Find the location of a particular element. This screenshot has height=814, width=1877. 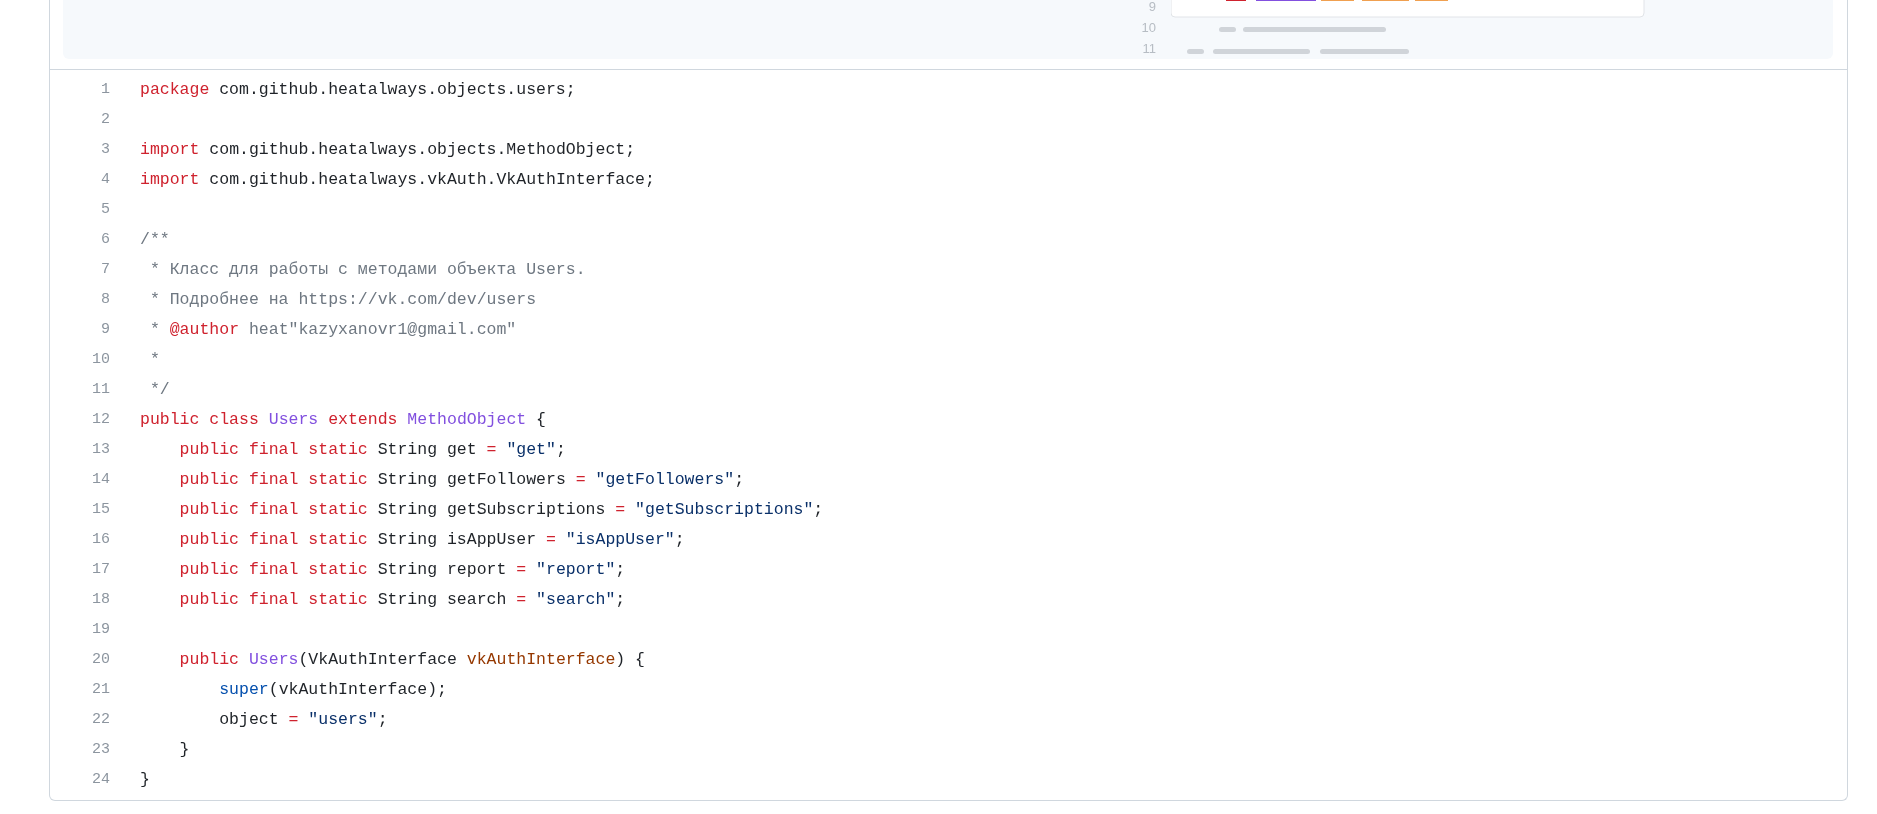

code-line: */ is located at coordinates (159, 389).